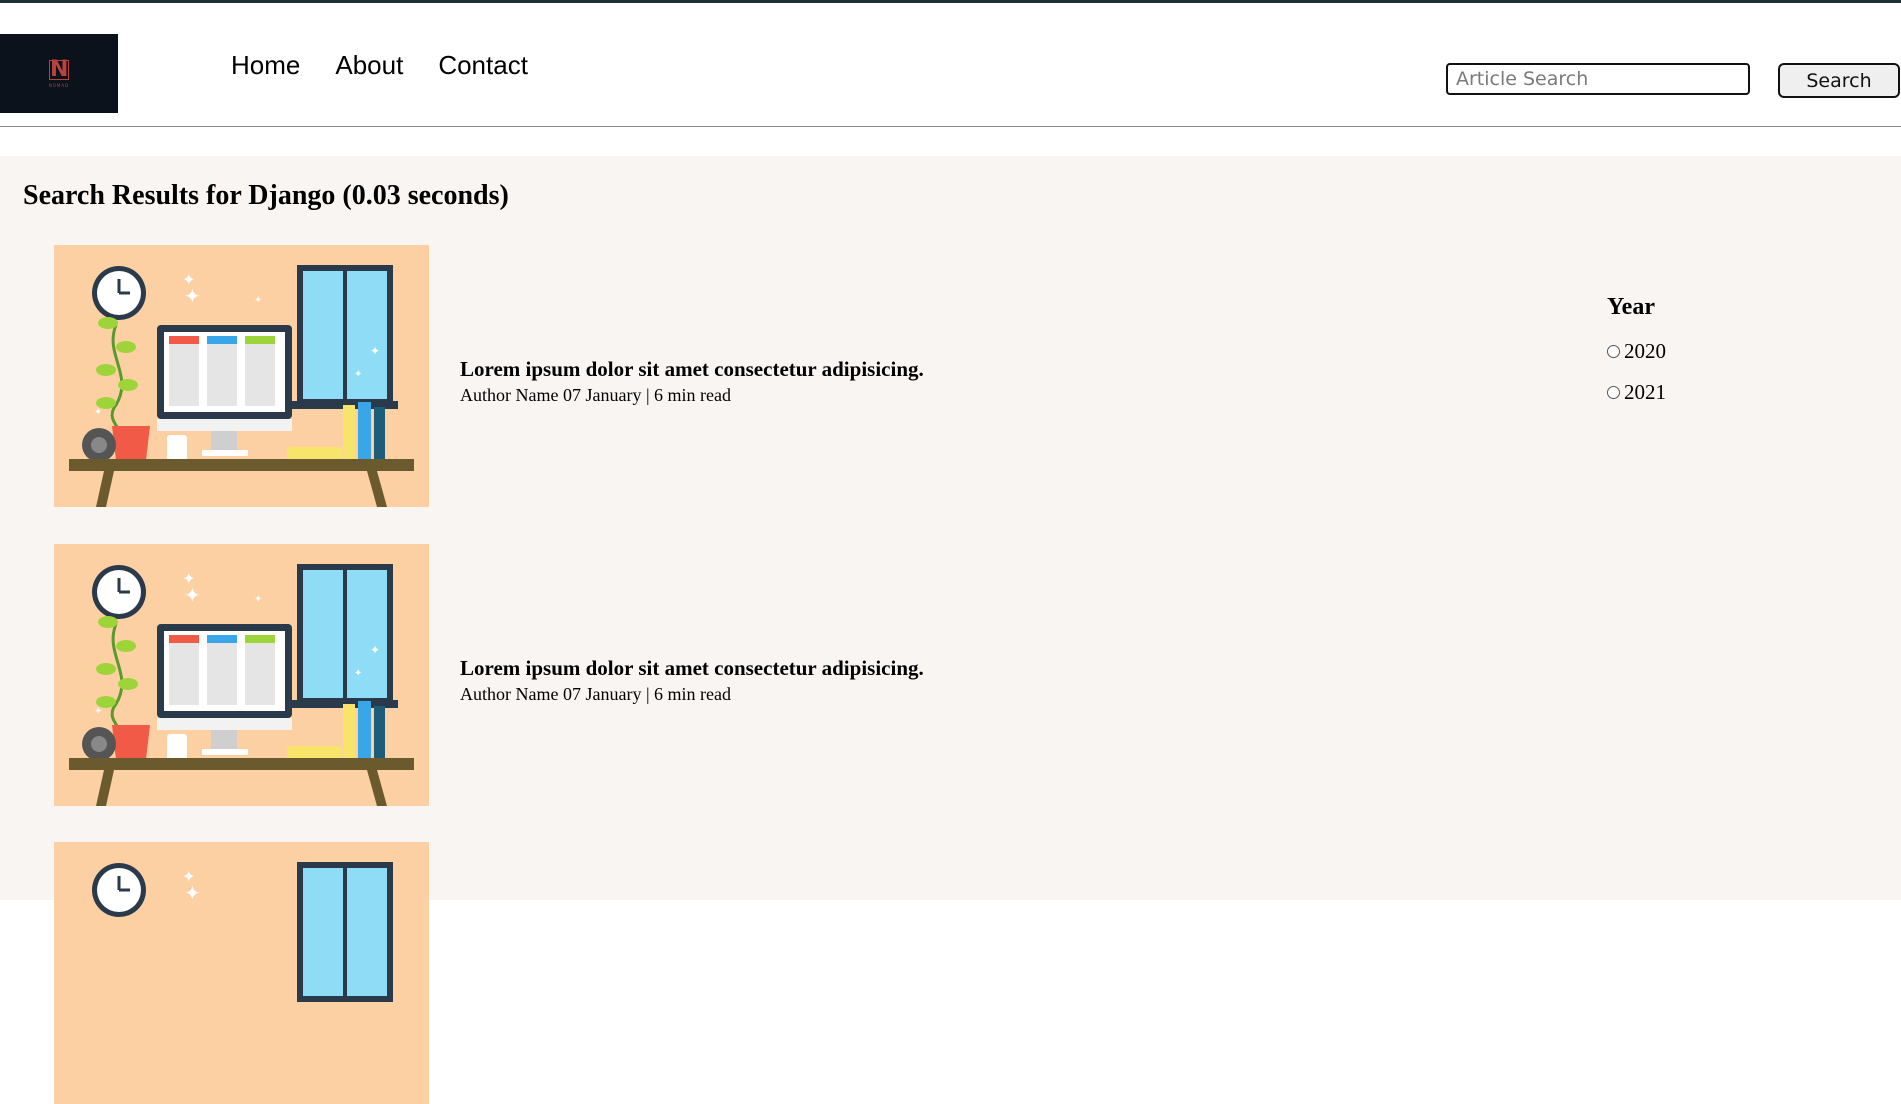 The height and width of the screenshot is (1104, 1901). I want to click on year-filter: Year 2020 2021, so click(1636, 353).